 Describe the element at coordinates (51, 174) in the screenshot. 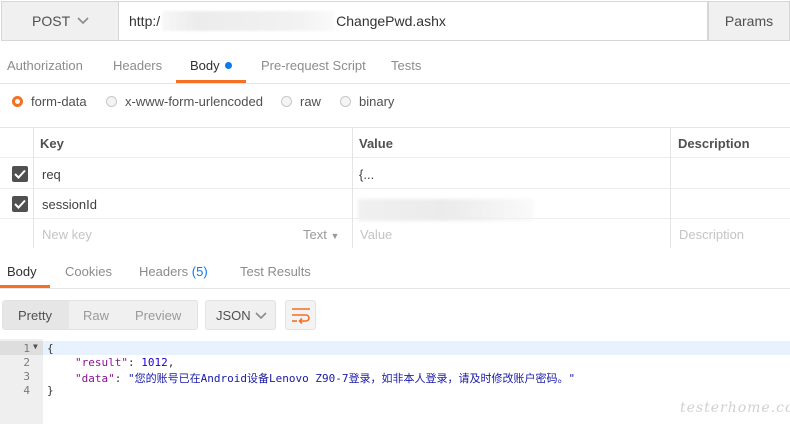

I see `row-key: req` at that location.